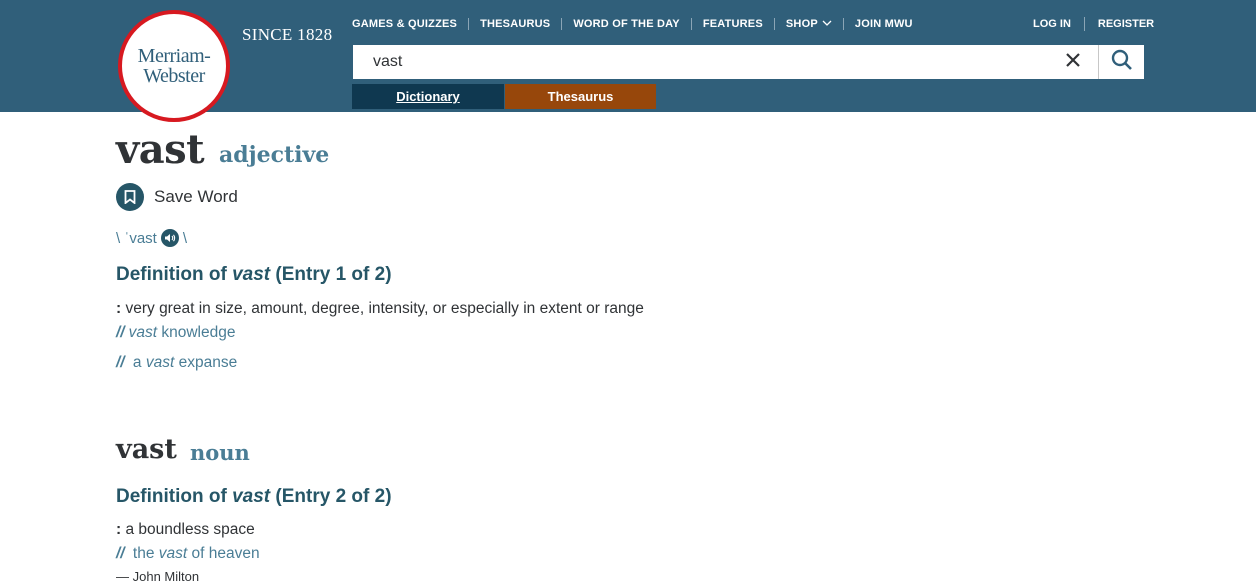 Image resolution: width=1256 pixels, height=584 pixels. I want to click on nav-shop: SHOP, so click(808, 24).